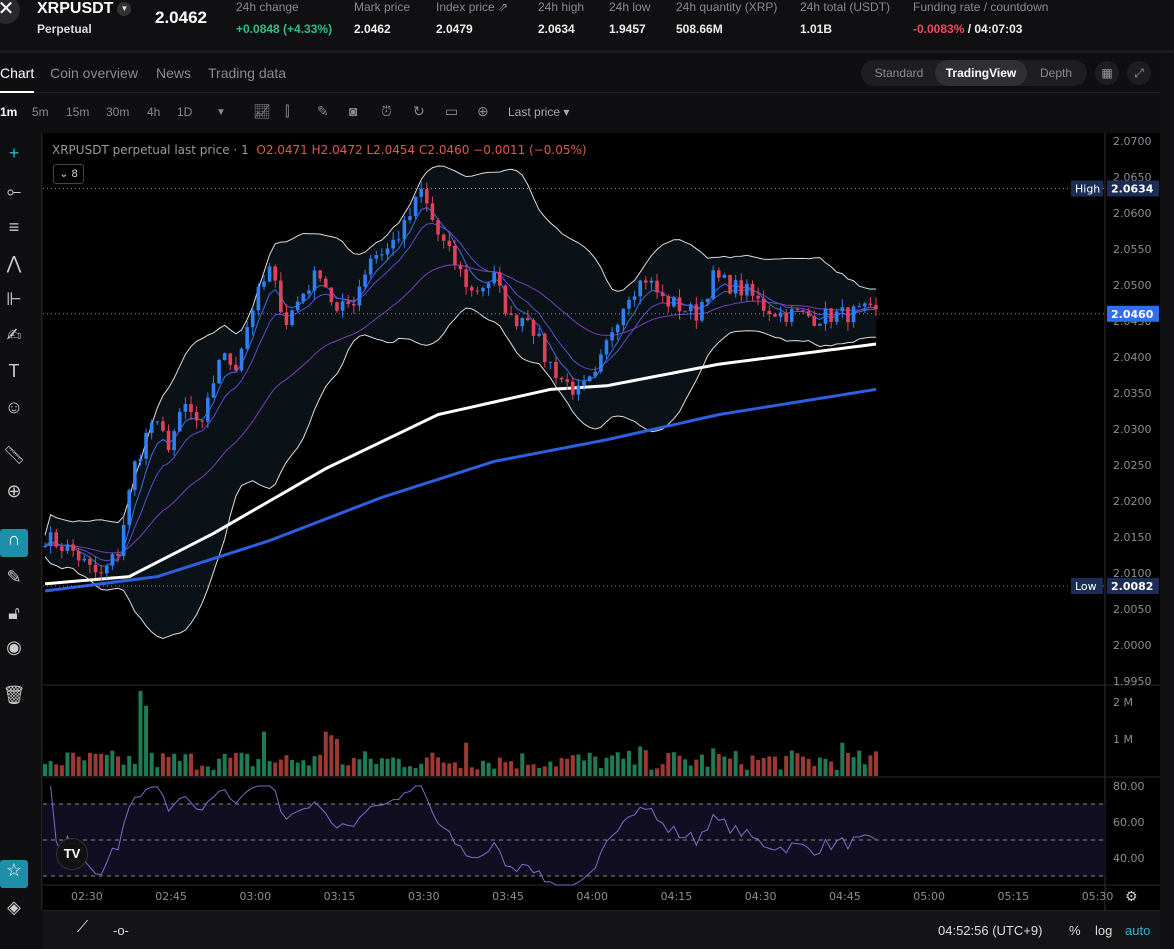 This screenshot has width=1174, height=949. I want to click on percent-toggle: %, so click(1075, 930).